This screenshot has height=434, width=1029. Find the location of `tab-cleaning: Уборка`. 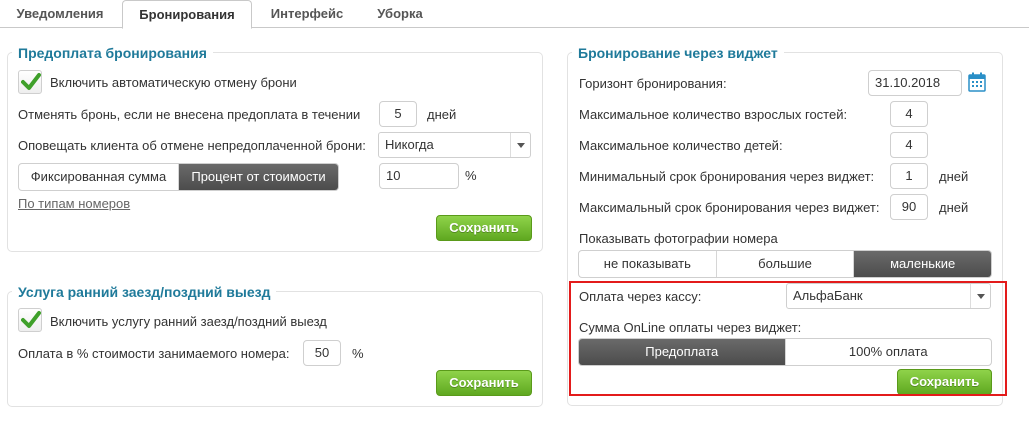

tab-cleaning: Уборка is located at coordinates (400, 14).